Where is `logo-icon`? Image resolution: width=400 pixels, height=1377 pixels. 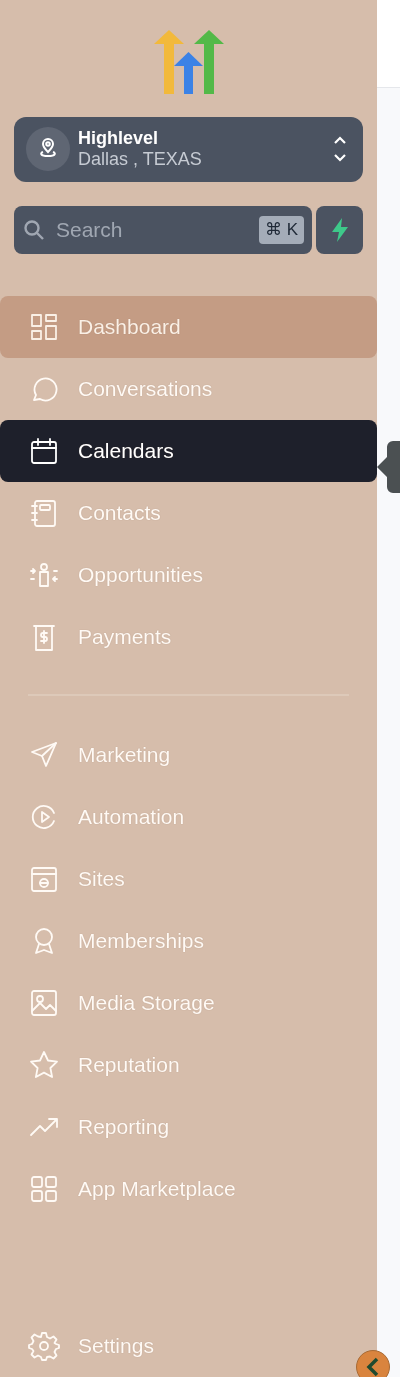 logo-icon is located at coordinates (188, 62).